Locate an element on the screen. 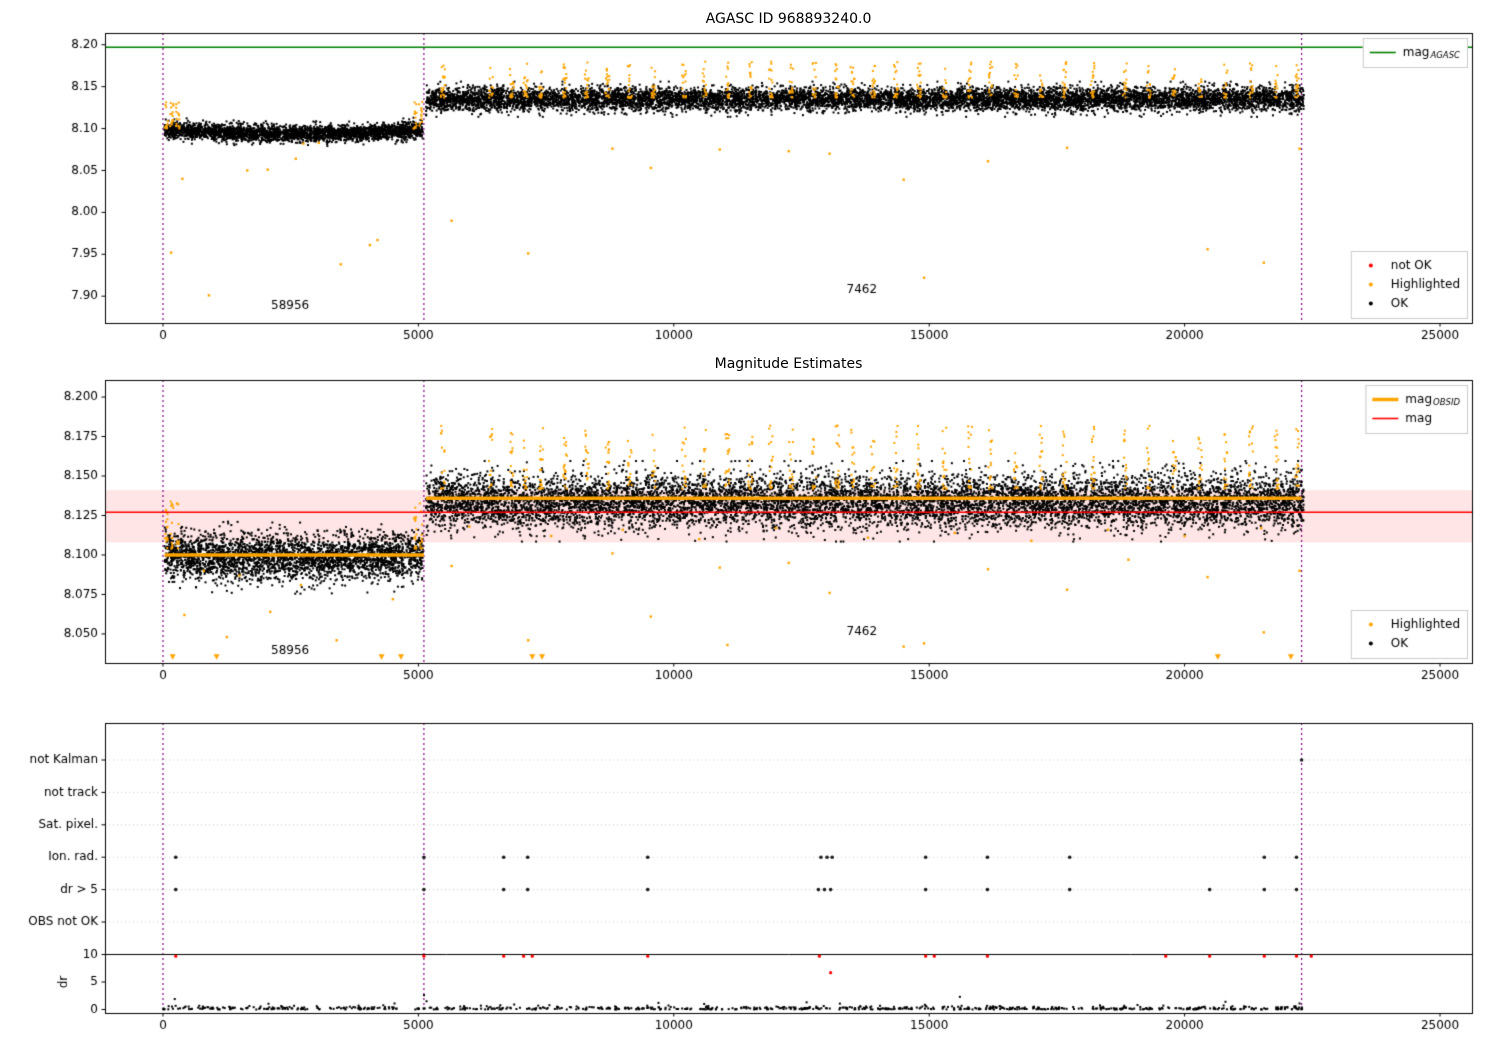  middle-plot-title: Magnitude Estimates is located at coordinates (788, 364).